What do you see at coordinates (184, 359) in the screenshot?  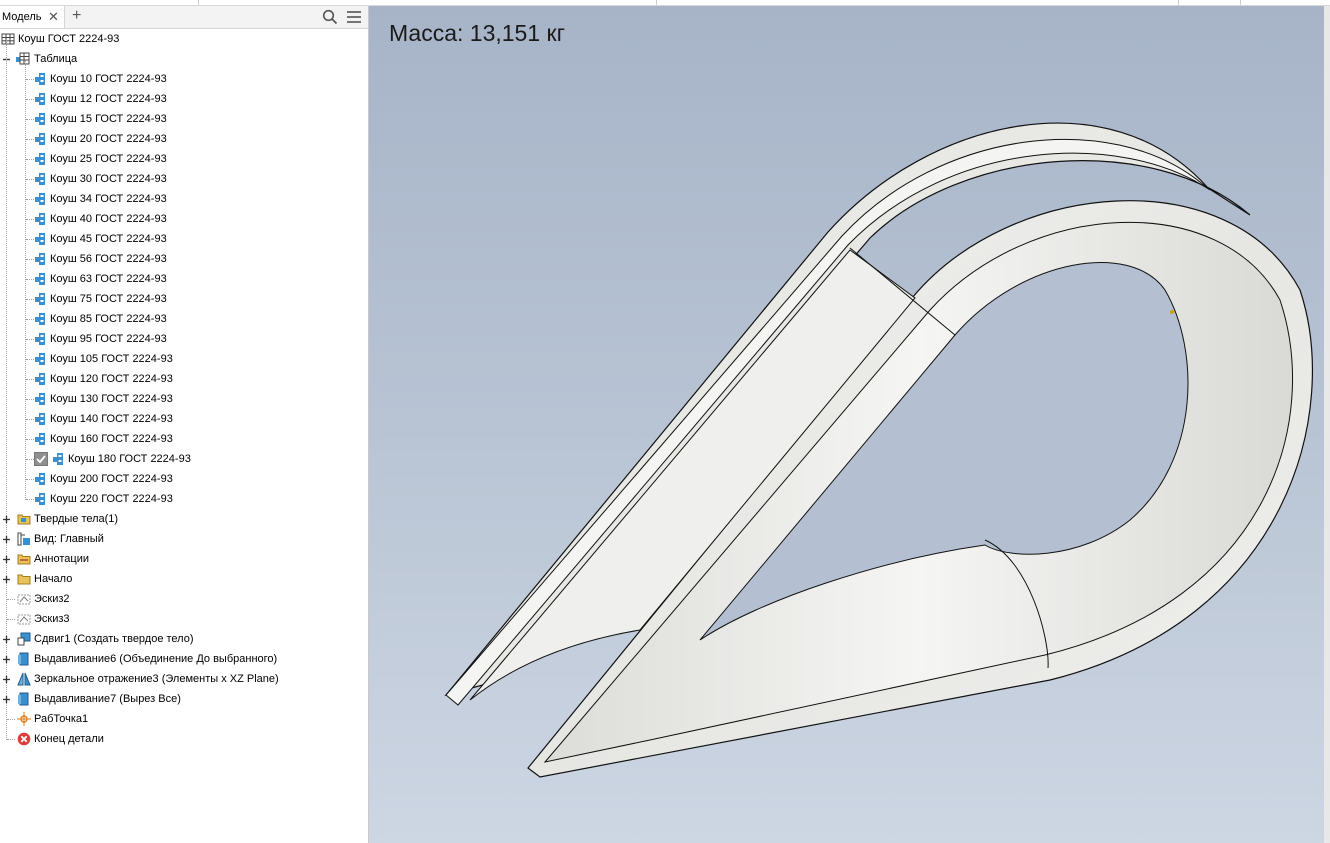 I see `tree-item-variant: Коуш 105 ГОСТ 2224-93` at bounding box center [184, 359].